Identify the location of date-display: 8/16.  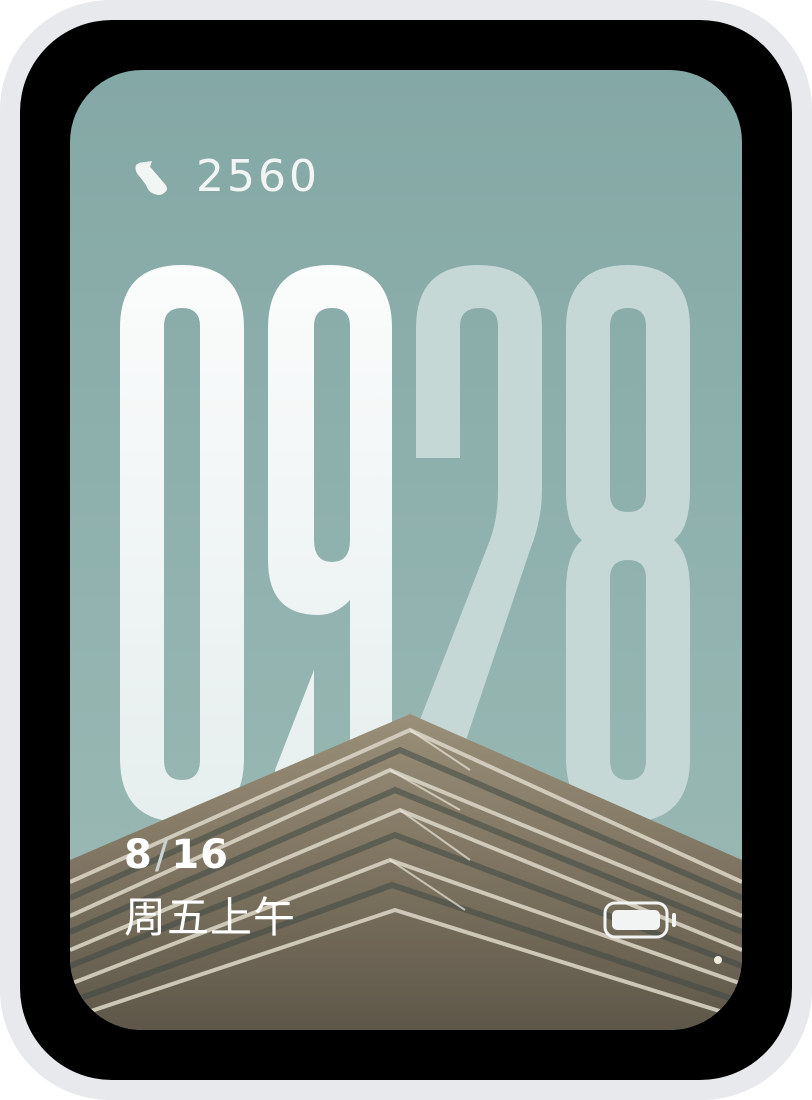
(176, 855).